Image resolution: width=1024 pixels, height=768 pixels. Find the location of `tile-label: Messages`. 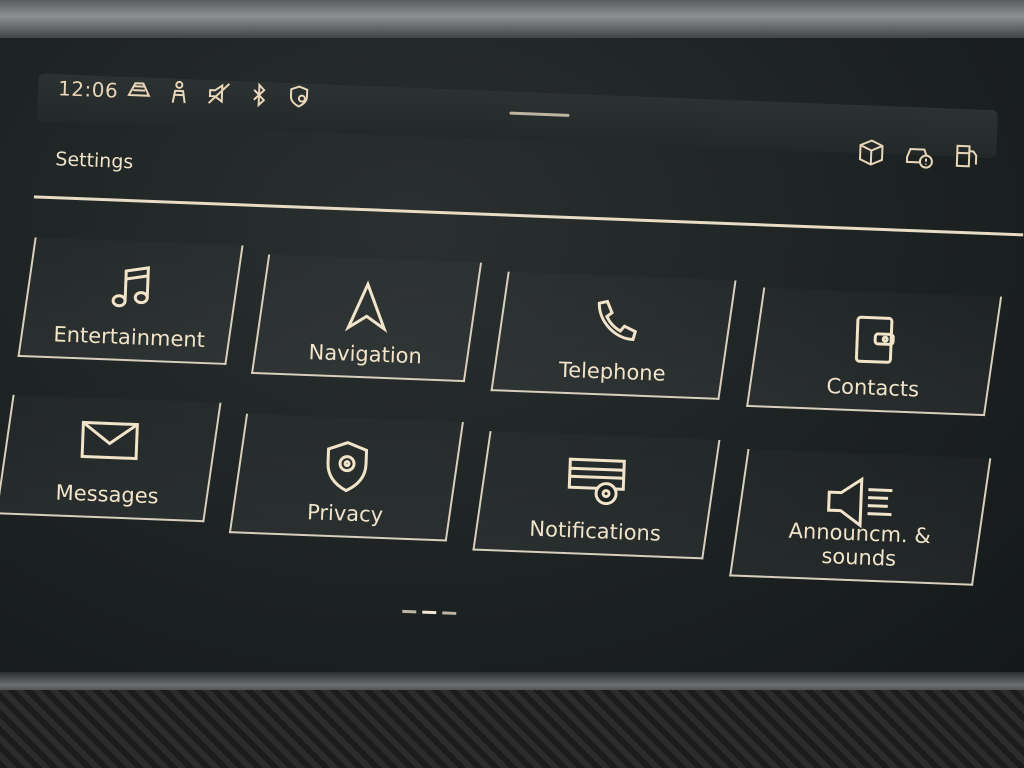

tile-label: Messages is located at coordinates (107, 494).